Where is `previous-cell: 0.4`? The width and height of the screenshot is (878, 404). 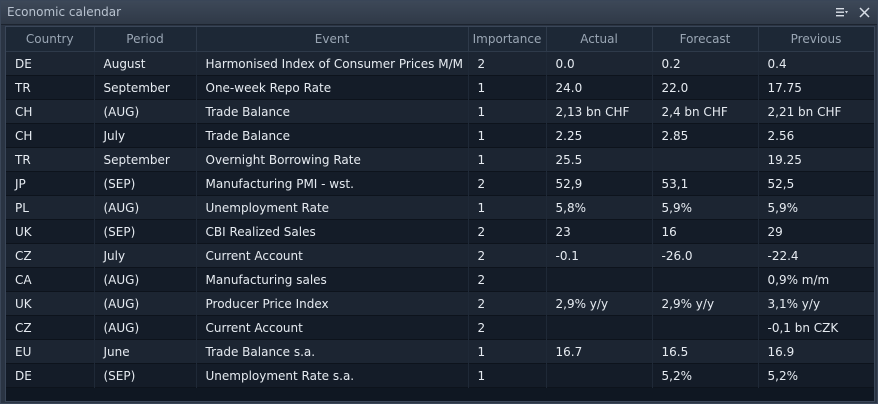
previous-cell: 0.4 is located at coordinates (816, 63).